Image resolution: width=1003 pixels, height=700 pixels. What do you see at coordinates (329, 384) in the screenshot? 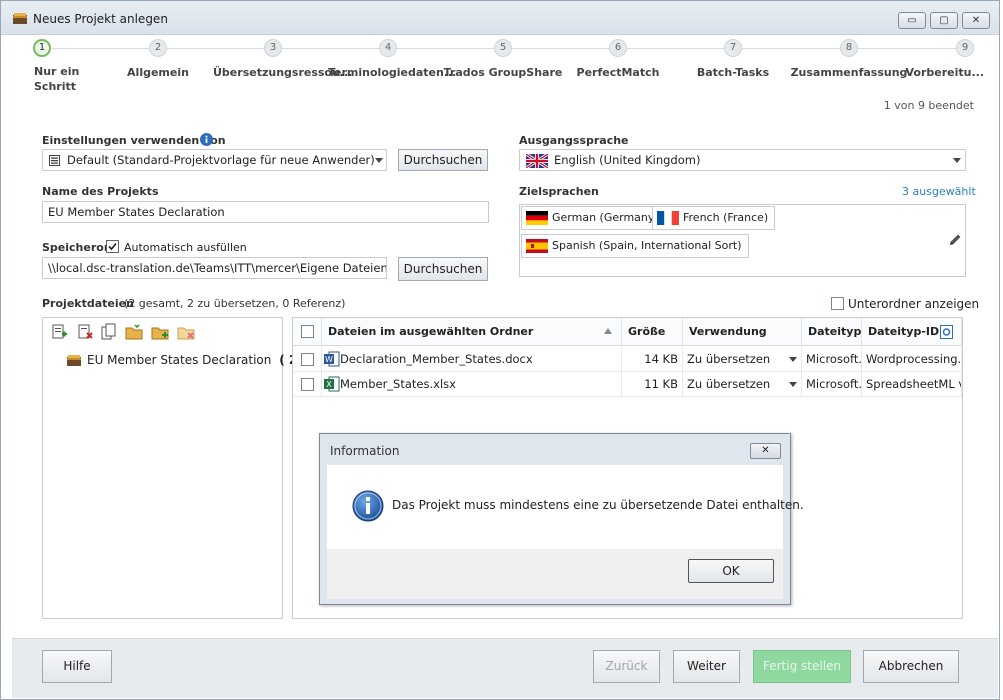
I see `svg-text: X` at bounding box center [329, 384].